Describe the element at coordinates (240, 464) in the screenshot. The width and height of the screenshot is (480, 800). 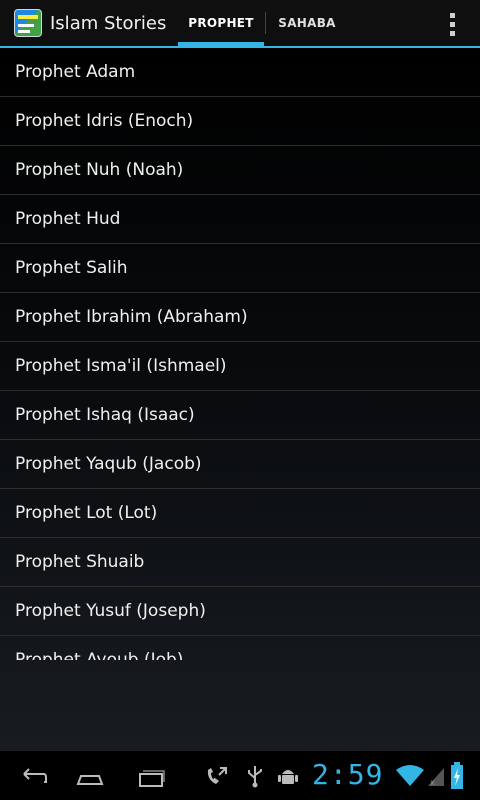
I see `list-item: Prophet Yaqub (Jacob)` at that location.